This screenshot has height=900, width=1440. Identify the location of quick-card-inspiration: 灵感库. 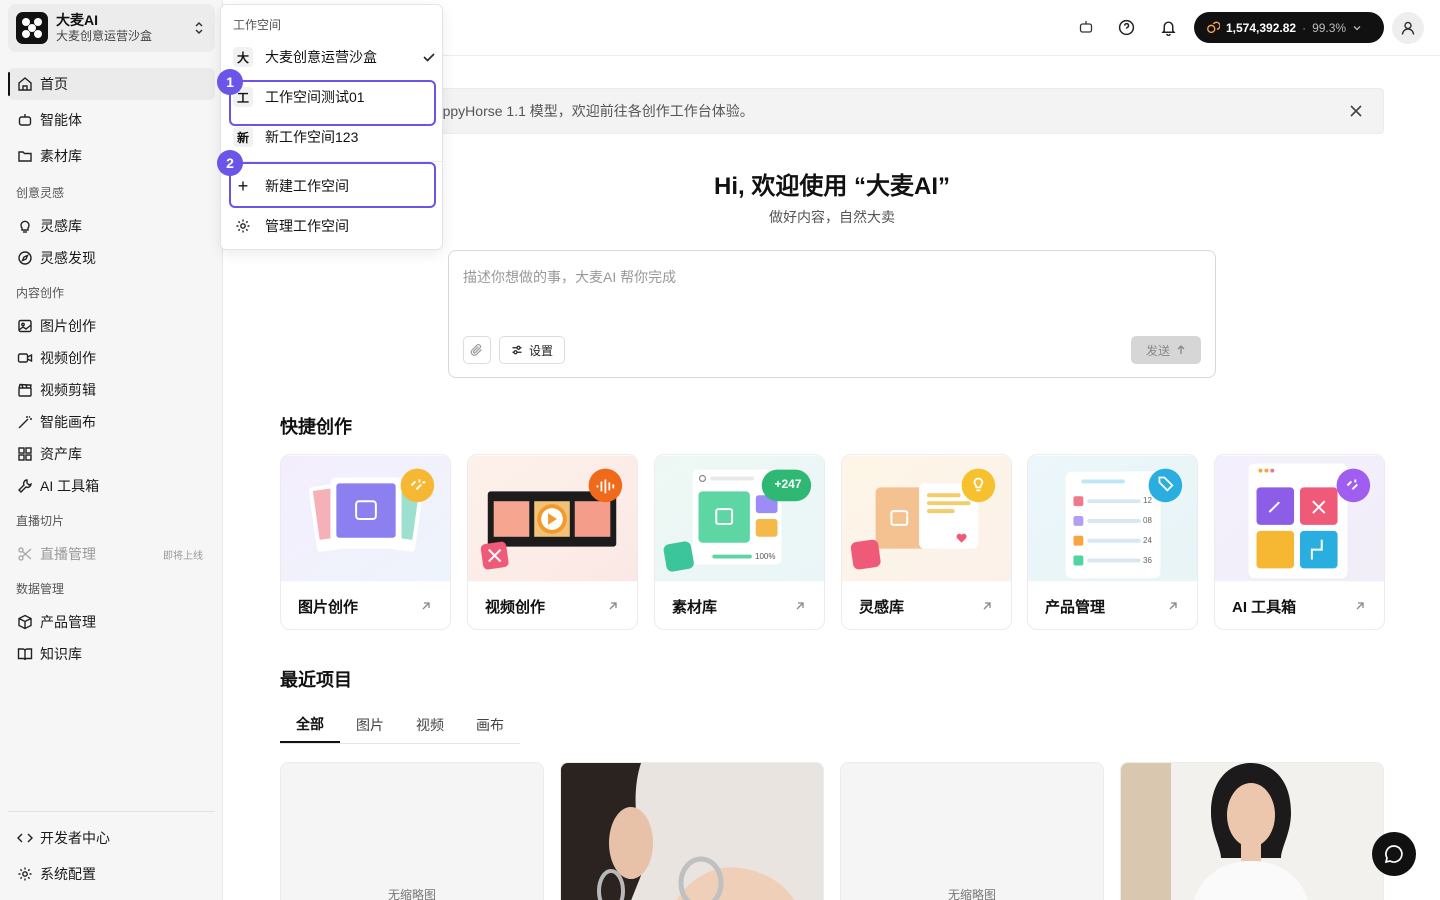
(926, 542).